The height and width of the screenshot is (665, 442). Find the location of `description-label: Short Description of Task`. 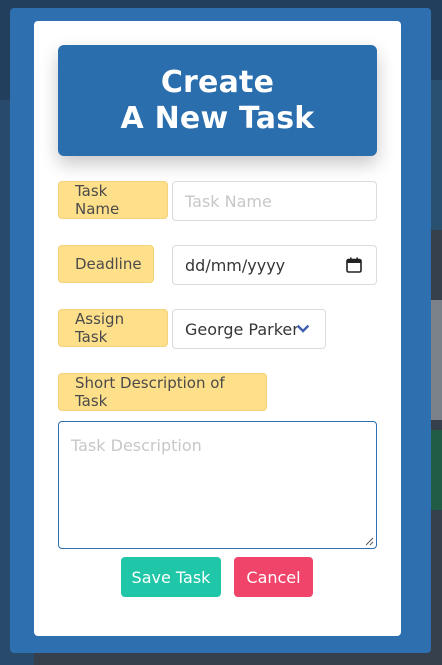

description-label: Short Description of Task is located at coordinates (162, 392).